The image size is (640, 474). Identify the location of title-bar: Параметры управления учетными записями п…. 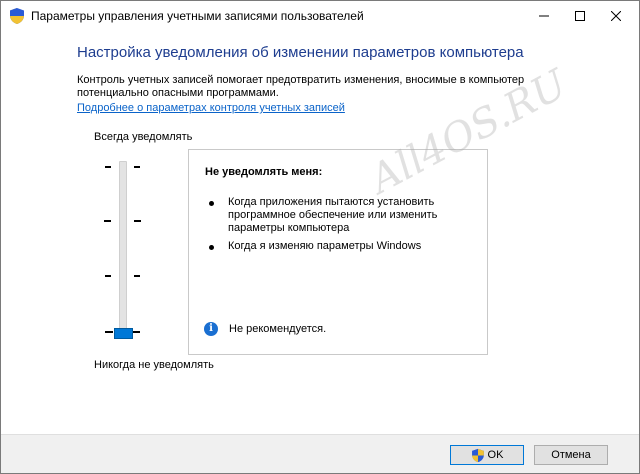
(320, 16).